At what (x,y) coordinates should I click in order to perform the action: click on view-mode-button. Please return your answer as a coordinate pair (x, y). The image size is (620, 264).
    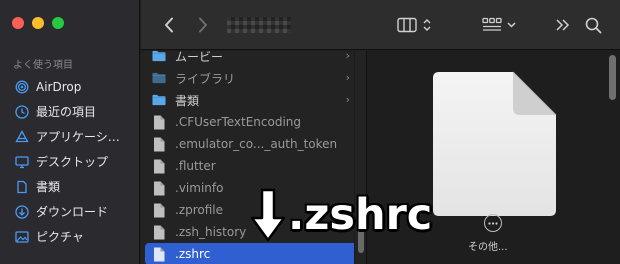
    Looking at the image, I should click on (414, 25).